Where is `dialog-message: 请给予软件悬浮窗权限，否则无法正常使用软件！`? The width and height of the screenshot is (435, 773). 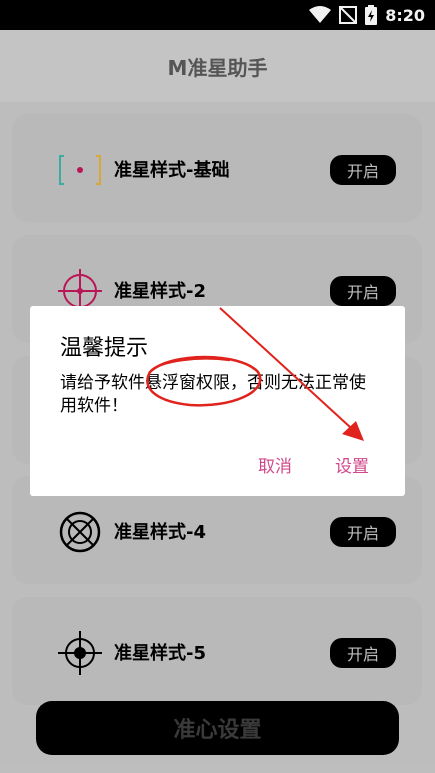
dialog-message: 请给予软件悬浮窗权限，否则无法正常使用软件！ is located at coordinates (213, 394).